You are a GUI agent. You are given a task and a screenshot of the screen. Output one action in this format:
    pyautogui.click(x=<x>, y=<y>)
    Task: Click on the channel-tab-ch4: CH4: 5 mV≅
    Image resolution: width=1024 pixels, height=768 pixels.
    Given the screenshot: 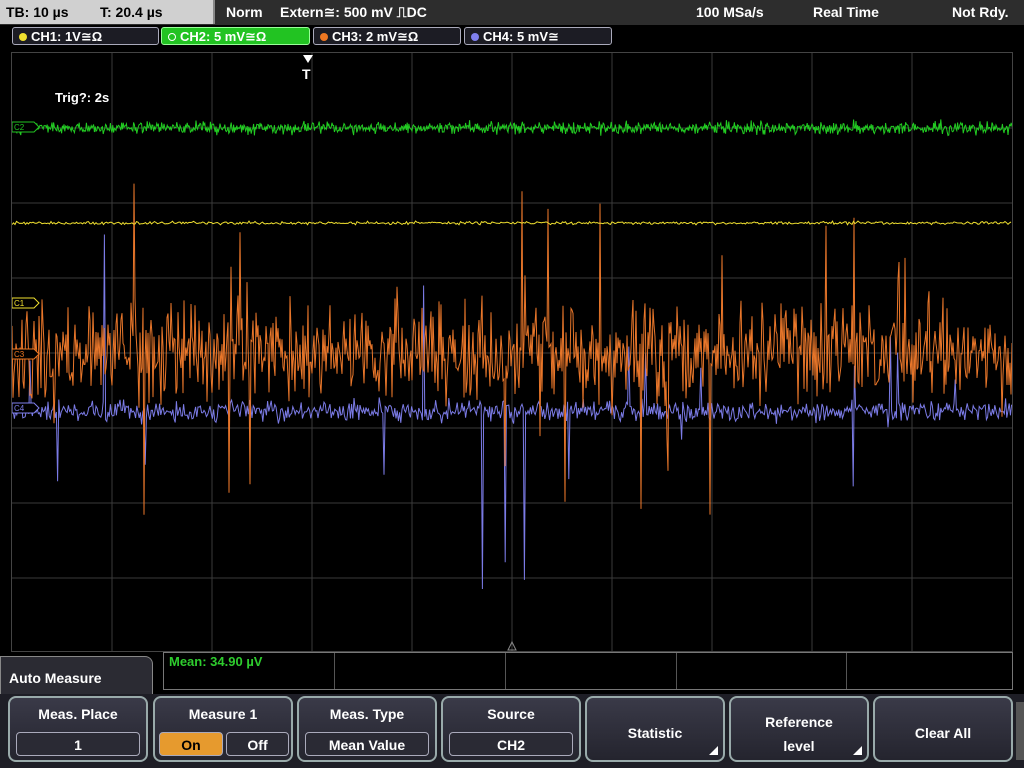 What is the action you would take?
    pyautogui.click(x=538, y=36)
    